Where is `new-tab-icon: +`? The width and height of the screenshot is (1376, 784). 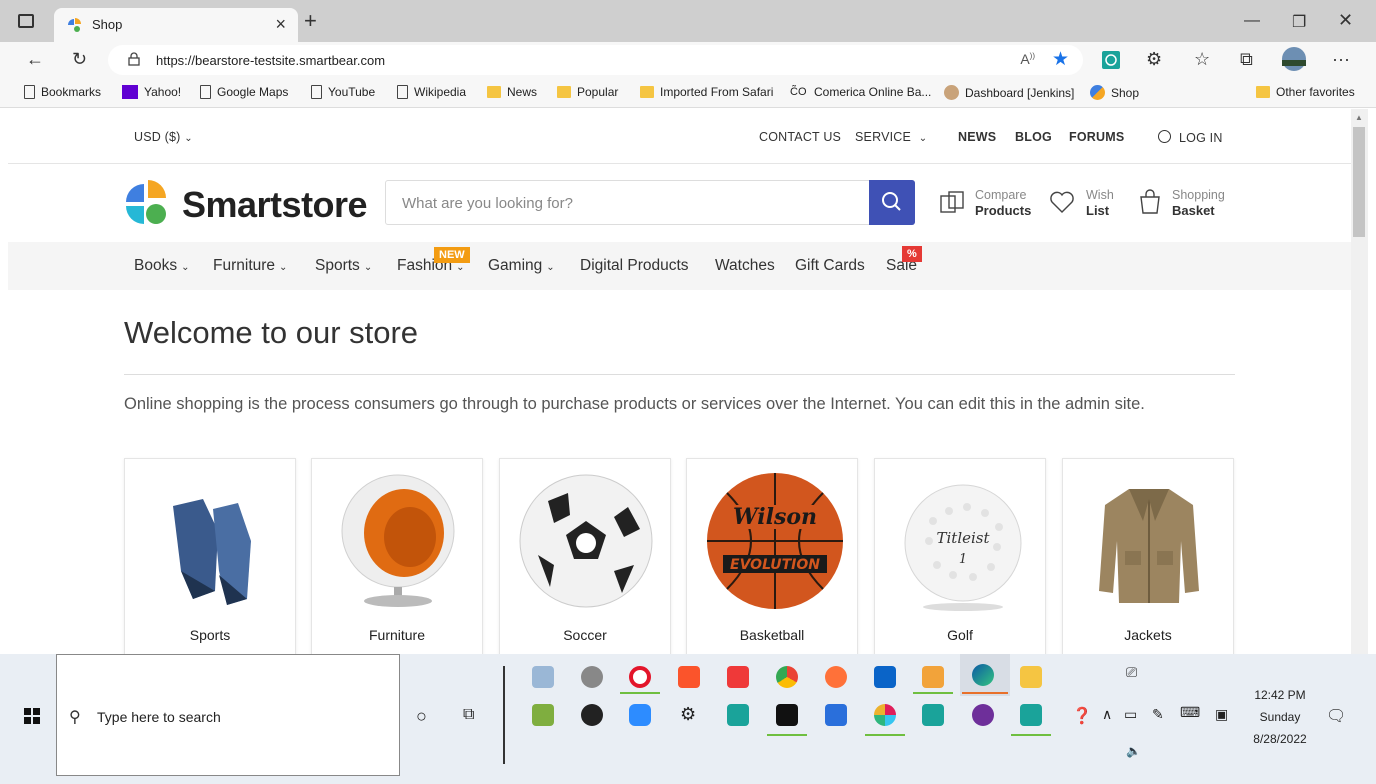 new-tab-icon: + is located at coordinates (310, 21).